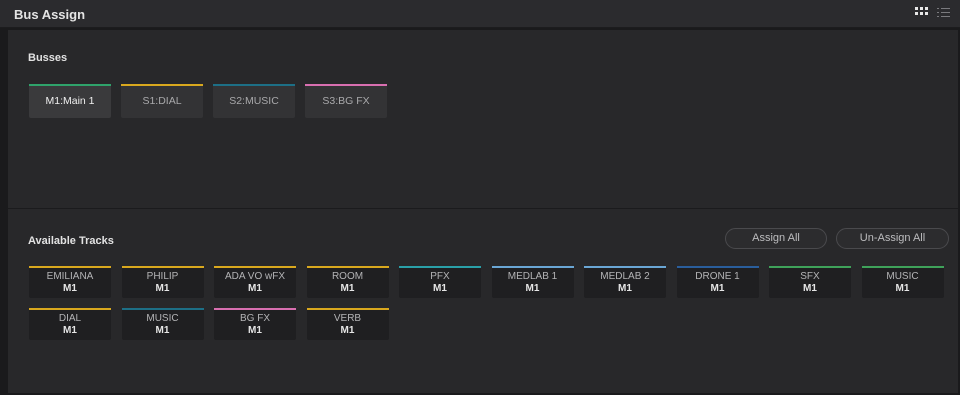 The height and width of the screenshot is (395, 960). Describe the element at coordinates (480, 14) in the screenshot. I see `title-bar: Bus Assign` at that location.